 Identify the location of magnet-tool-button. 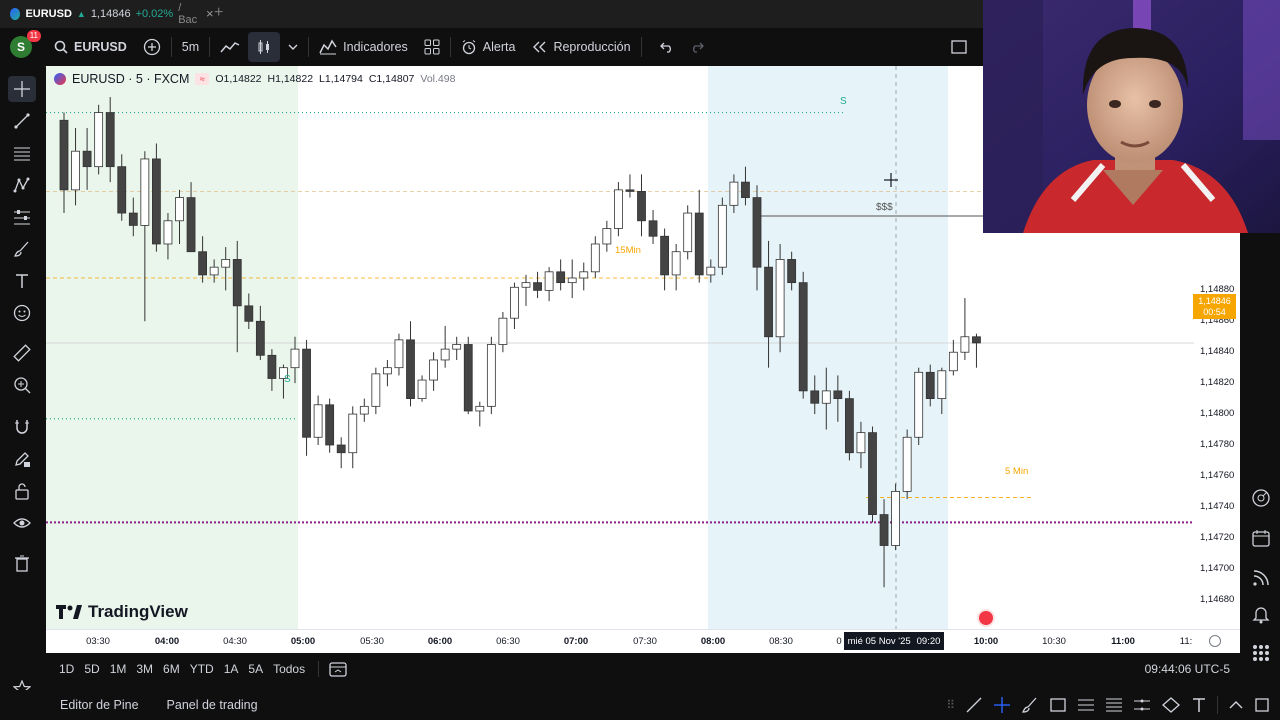
(22, 427).